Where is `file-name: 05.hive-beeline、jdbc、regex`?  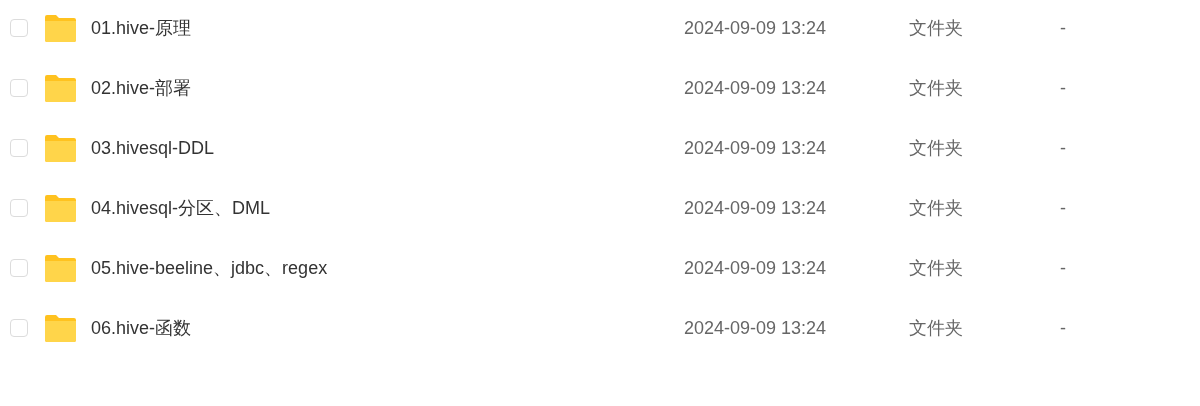
file-name: 05.hive-beeline、jdbc、regex is located at coordinates (387, 268).